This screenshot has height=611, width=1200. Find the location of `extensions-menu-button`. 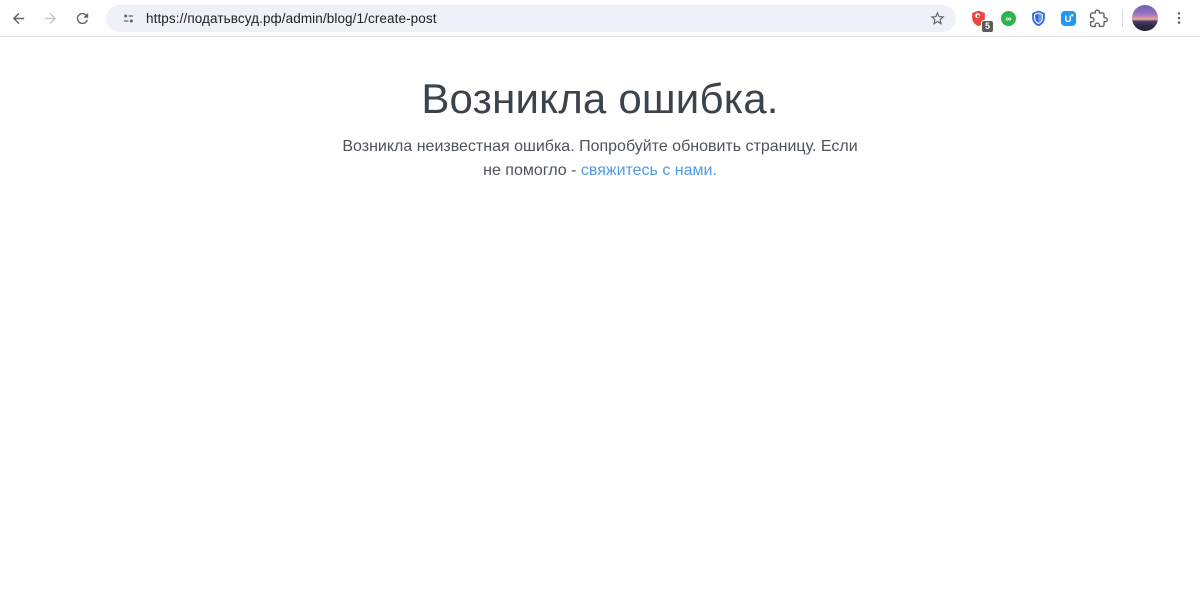

extensions-menu-button is located at coordinates (1098, 18).